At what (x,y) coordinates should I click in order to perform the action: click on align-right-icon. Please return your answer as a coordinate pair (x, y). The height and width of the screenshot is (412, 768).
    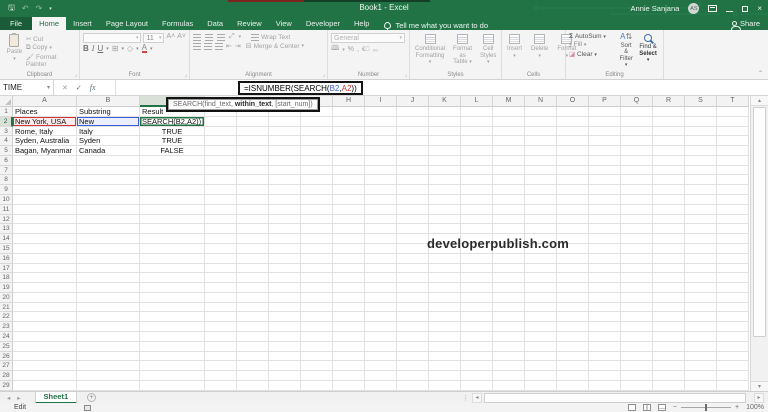
    Looking at the image, I should click on (219, 46).